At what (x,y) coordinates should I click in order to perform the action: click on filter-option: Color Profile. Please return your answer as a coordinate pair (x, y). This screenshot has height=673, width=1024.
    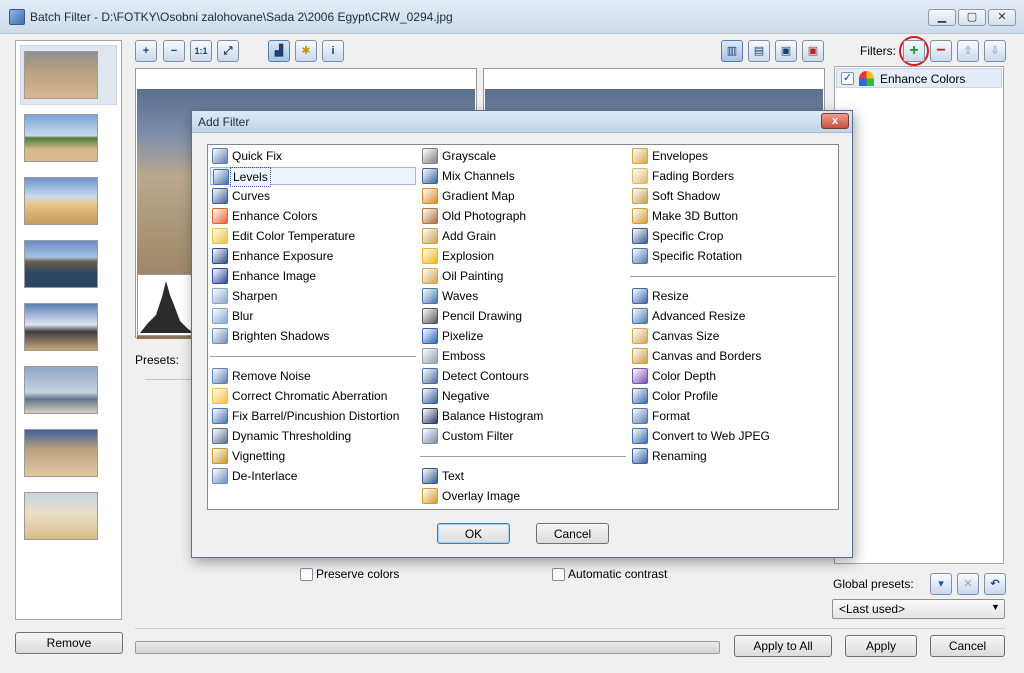
    Looking at the image, I should click on (733, 396).